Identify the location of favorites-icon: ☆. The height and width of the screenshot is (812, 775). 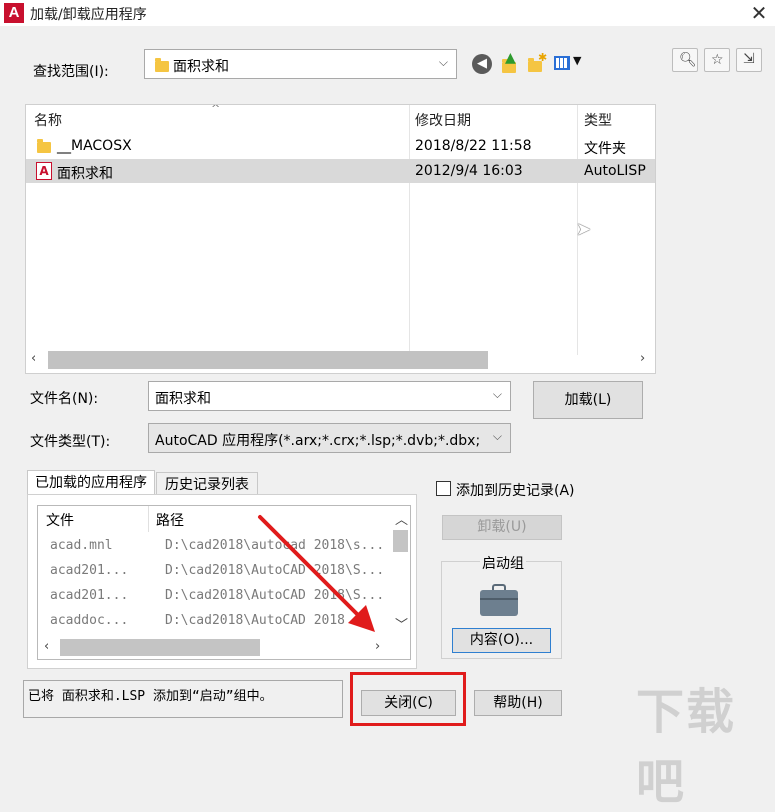
(717, 60).